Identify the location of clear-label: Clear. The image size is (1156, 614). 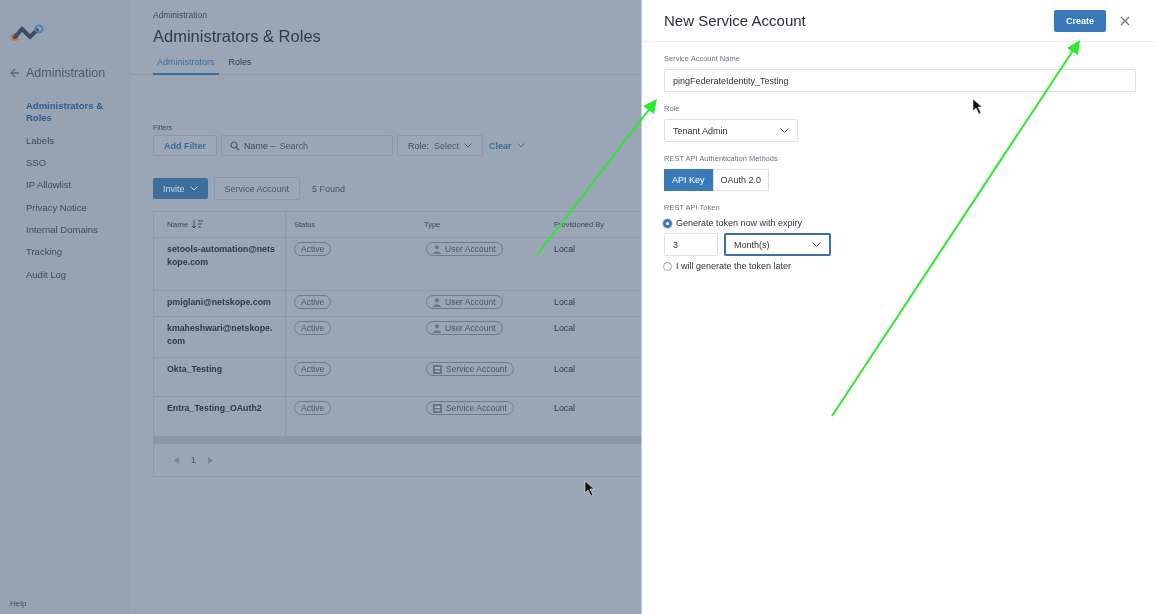
(500, 145).